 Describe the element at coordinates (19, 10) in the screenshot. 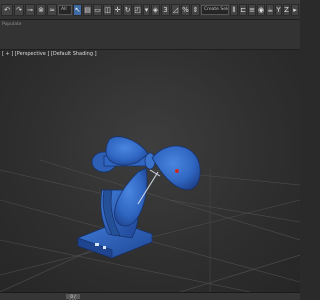

I see `redo-icon: ↷` at that location.